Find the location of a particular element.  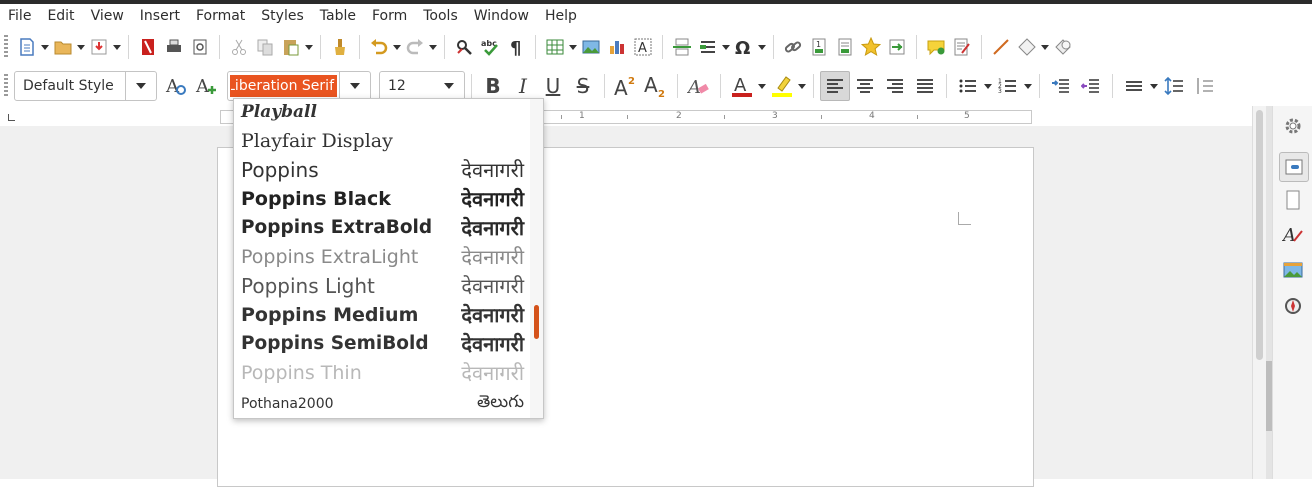

clone-formatting-icon is located at coordinates (340, 47).